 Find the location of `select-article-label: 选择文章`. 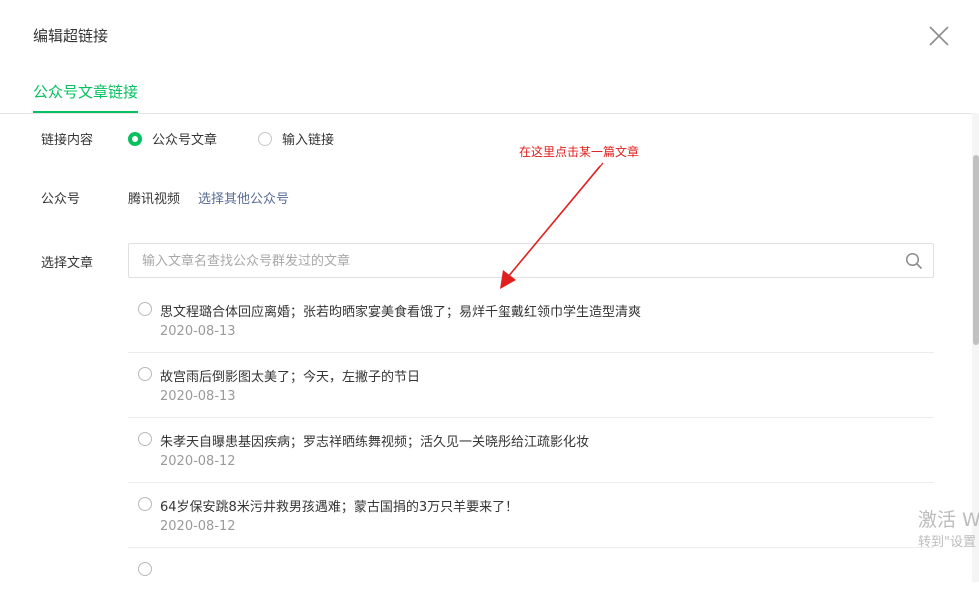

select-article-label: 选择文章 is located at coordinates (67, 263).